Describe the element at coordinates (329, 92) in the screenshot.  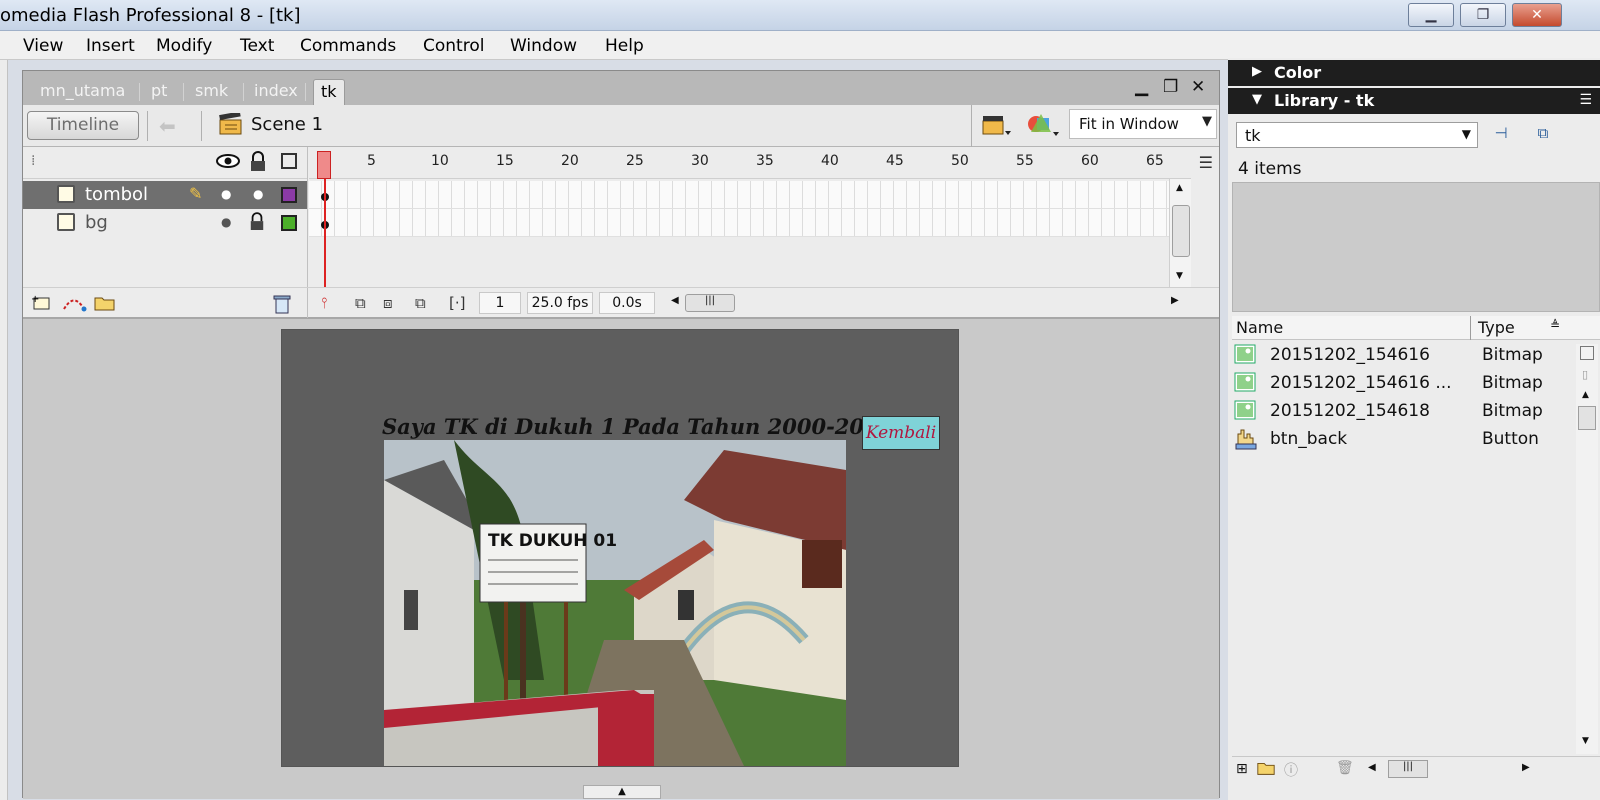
I see `tab-tk: tk` at that location.